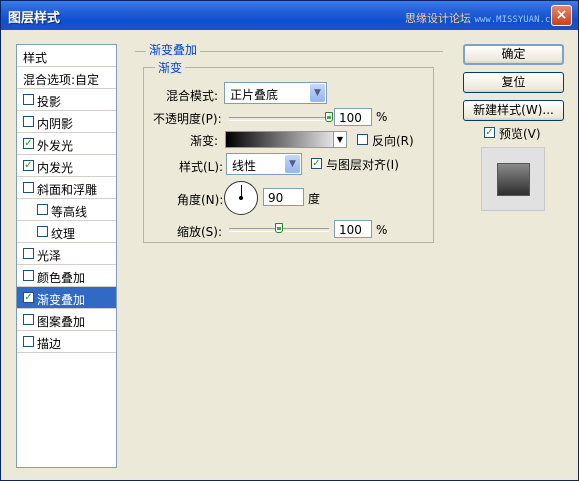 The image size is (579, 481). Describe the element at coordinates (289, 15) in the screenshot. I see `title-bar: 图层样式 思缘设计论坛 www.MISSYUAN.com ×` at that location.